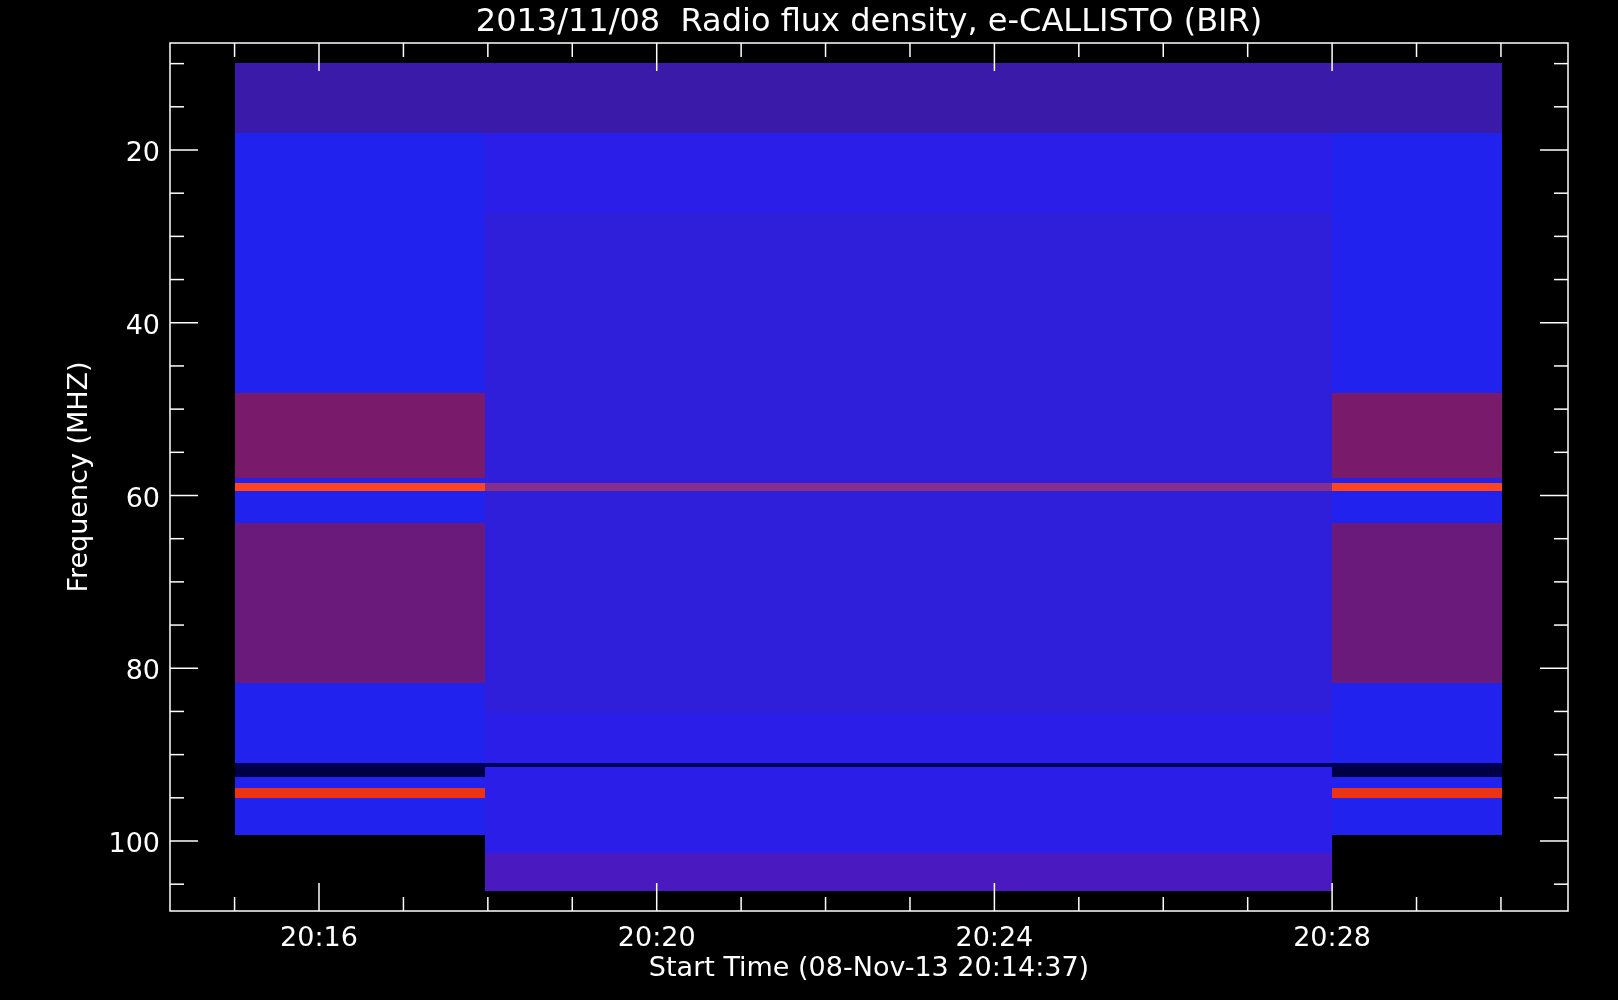 This screenshot has height=1000, width=1618. What do you see at coordinates (77, 477) in the screenshot?
I see `axis-label: Frequency (MHZ)` at bounding box center [77, 477].